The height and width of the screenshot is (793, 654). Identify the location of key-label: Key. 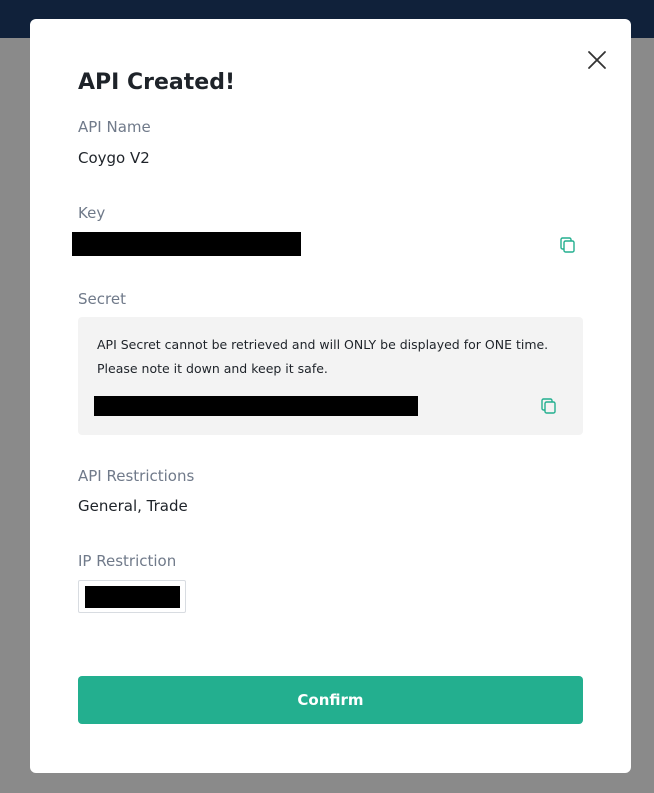
(92, 213).